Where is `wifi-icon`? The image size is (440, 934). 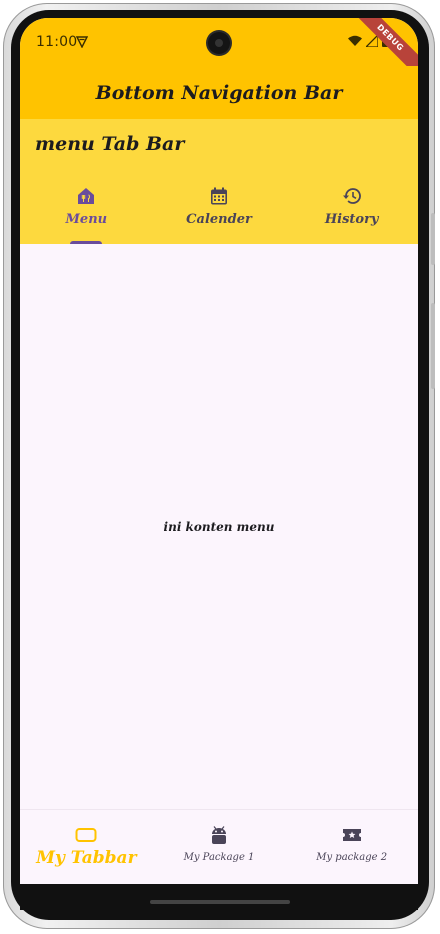
wifi-icon is located at coordinates (355, 40).